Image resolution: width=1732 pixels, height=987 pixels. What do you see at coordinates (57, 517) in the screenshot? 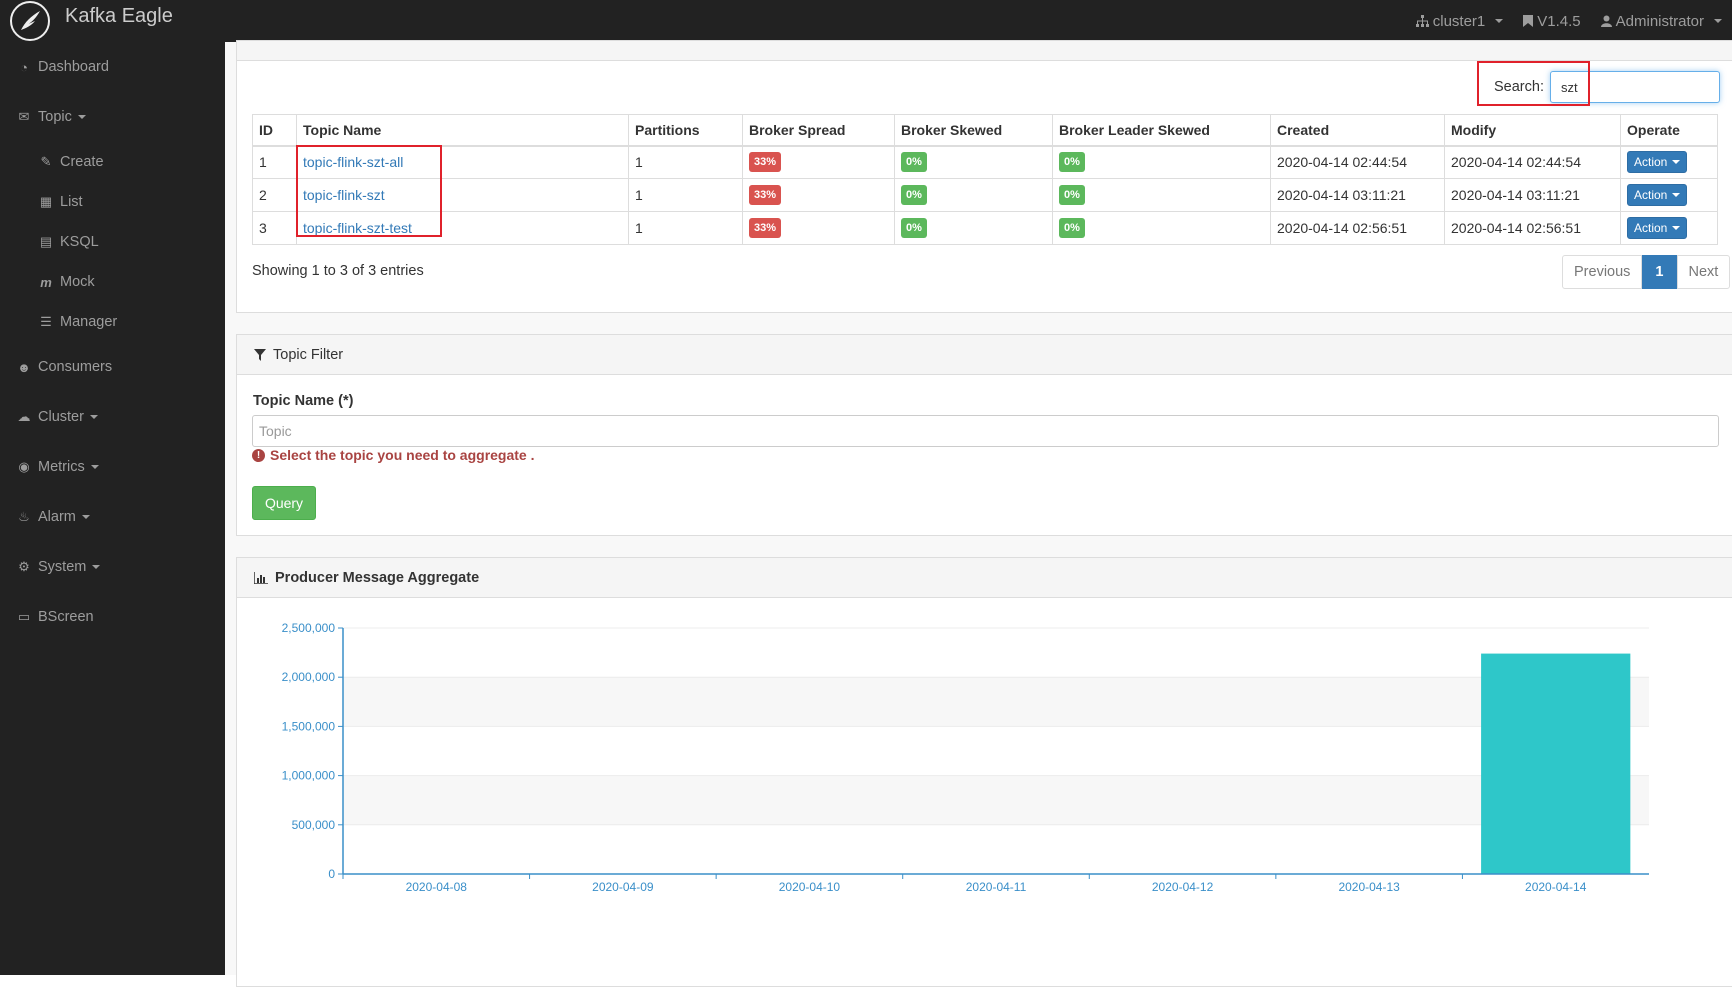
I see `sidebar-item-label: Alarm` at bounding box center [57, 517].